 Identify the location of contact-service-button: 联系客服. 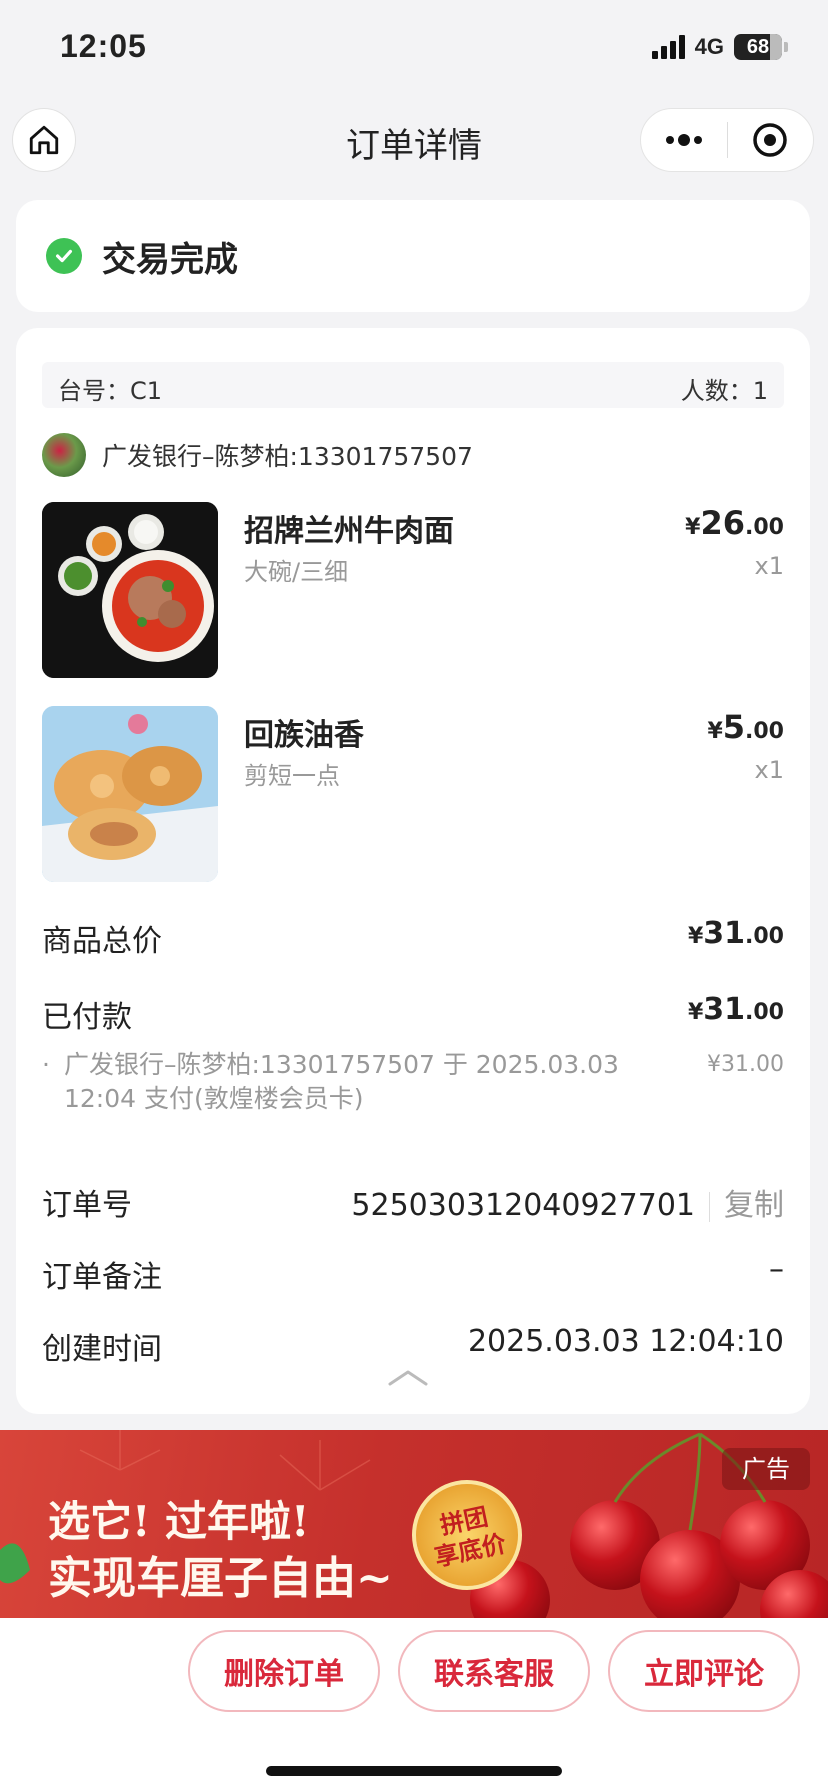
(494, 1671).